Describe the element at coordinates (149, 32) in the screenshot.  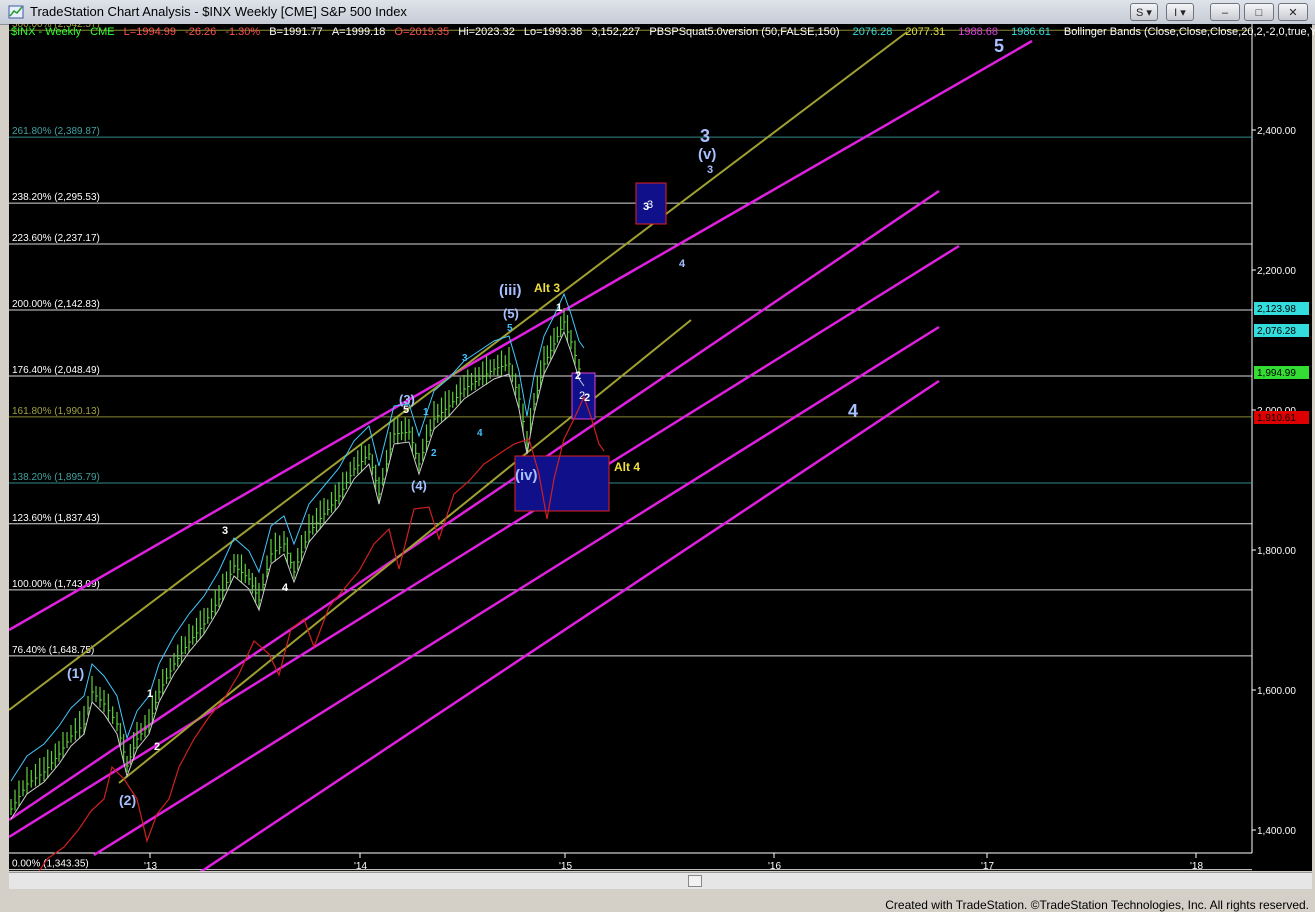
I see `last-price: L=1994.99` at that location.